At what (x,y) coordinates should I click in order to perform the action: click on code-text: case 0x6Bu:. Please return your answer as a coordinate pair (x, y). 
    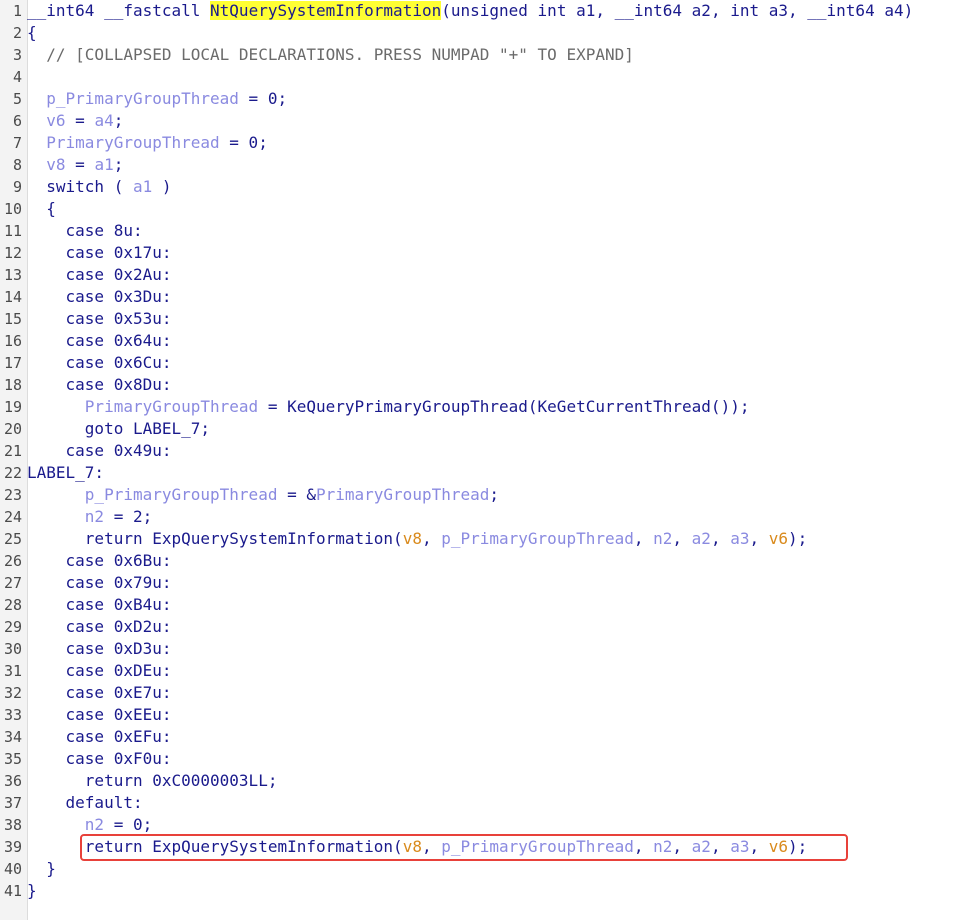
    Looking at the image, I should click on (99, 561).